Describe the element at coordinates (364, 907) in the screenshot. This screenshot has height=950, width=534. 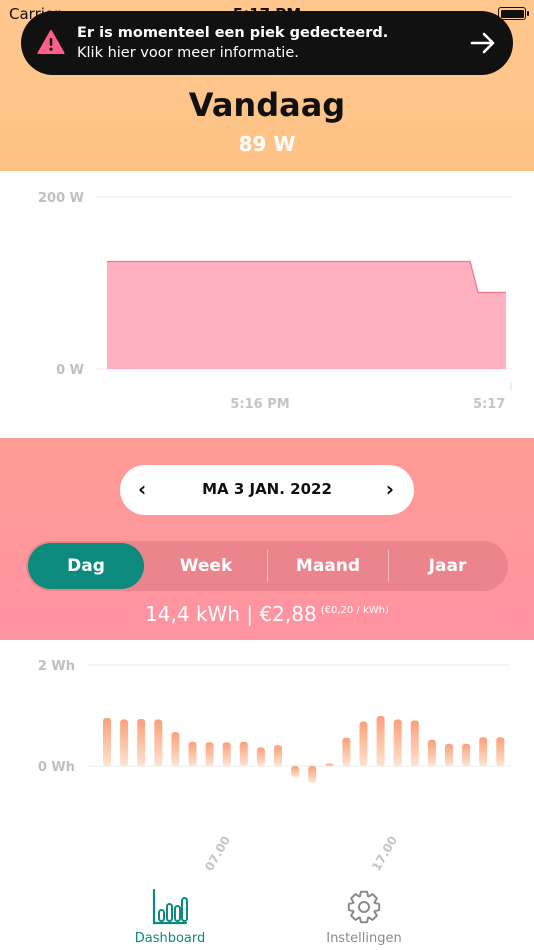
I see `gear-icon` at that location.